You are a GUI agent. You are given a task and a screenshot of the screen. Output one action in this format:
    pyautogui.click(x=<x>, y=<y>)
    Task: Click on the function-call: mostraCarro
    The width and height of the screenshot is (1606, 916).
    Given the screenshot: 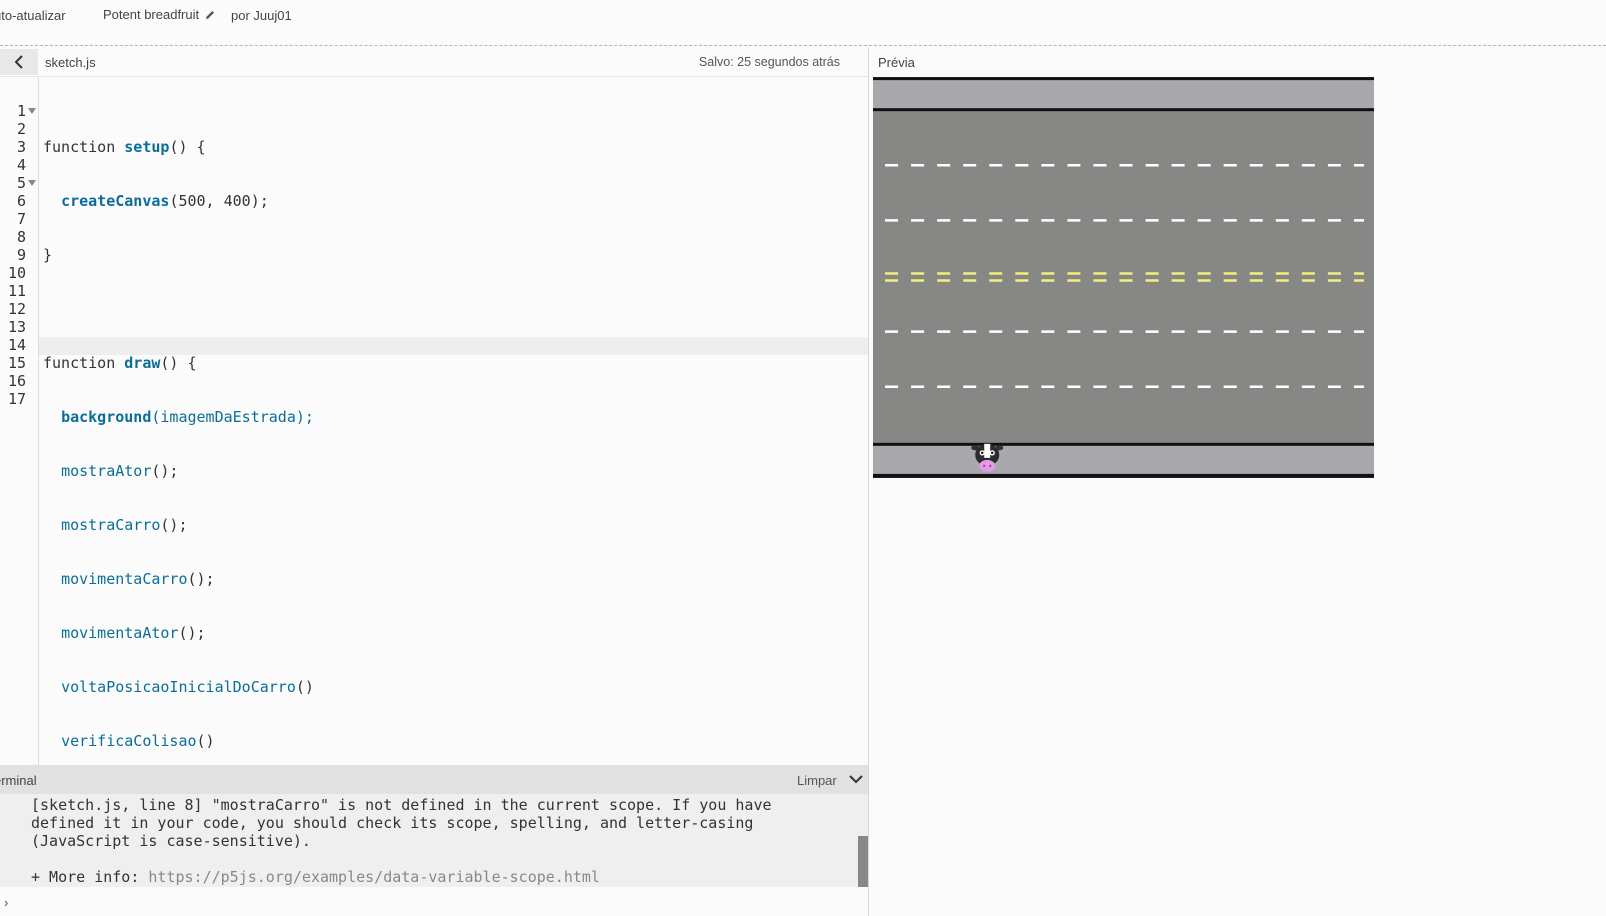 What is the action you would take?
    pyautogui.click(x=111, y=525)
    